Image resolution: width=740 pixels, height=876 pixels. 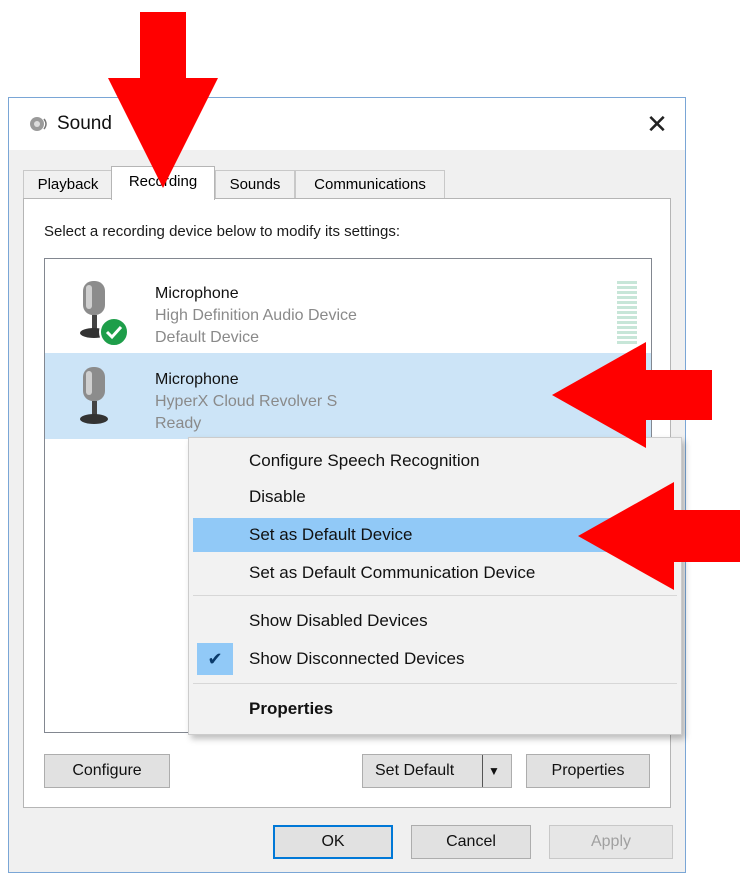 I want to click on window-title: Sound, so click(x=84, y=123).